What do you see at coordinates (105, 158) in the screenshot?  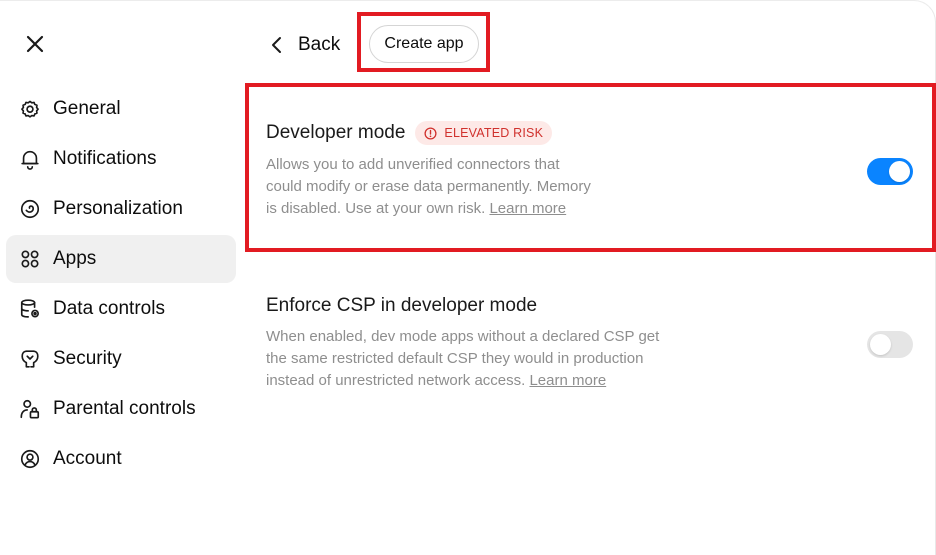 I see `sidebar-item-label: Notifications` at bounding box center [105, 158].